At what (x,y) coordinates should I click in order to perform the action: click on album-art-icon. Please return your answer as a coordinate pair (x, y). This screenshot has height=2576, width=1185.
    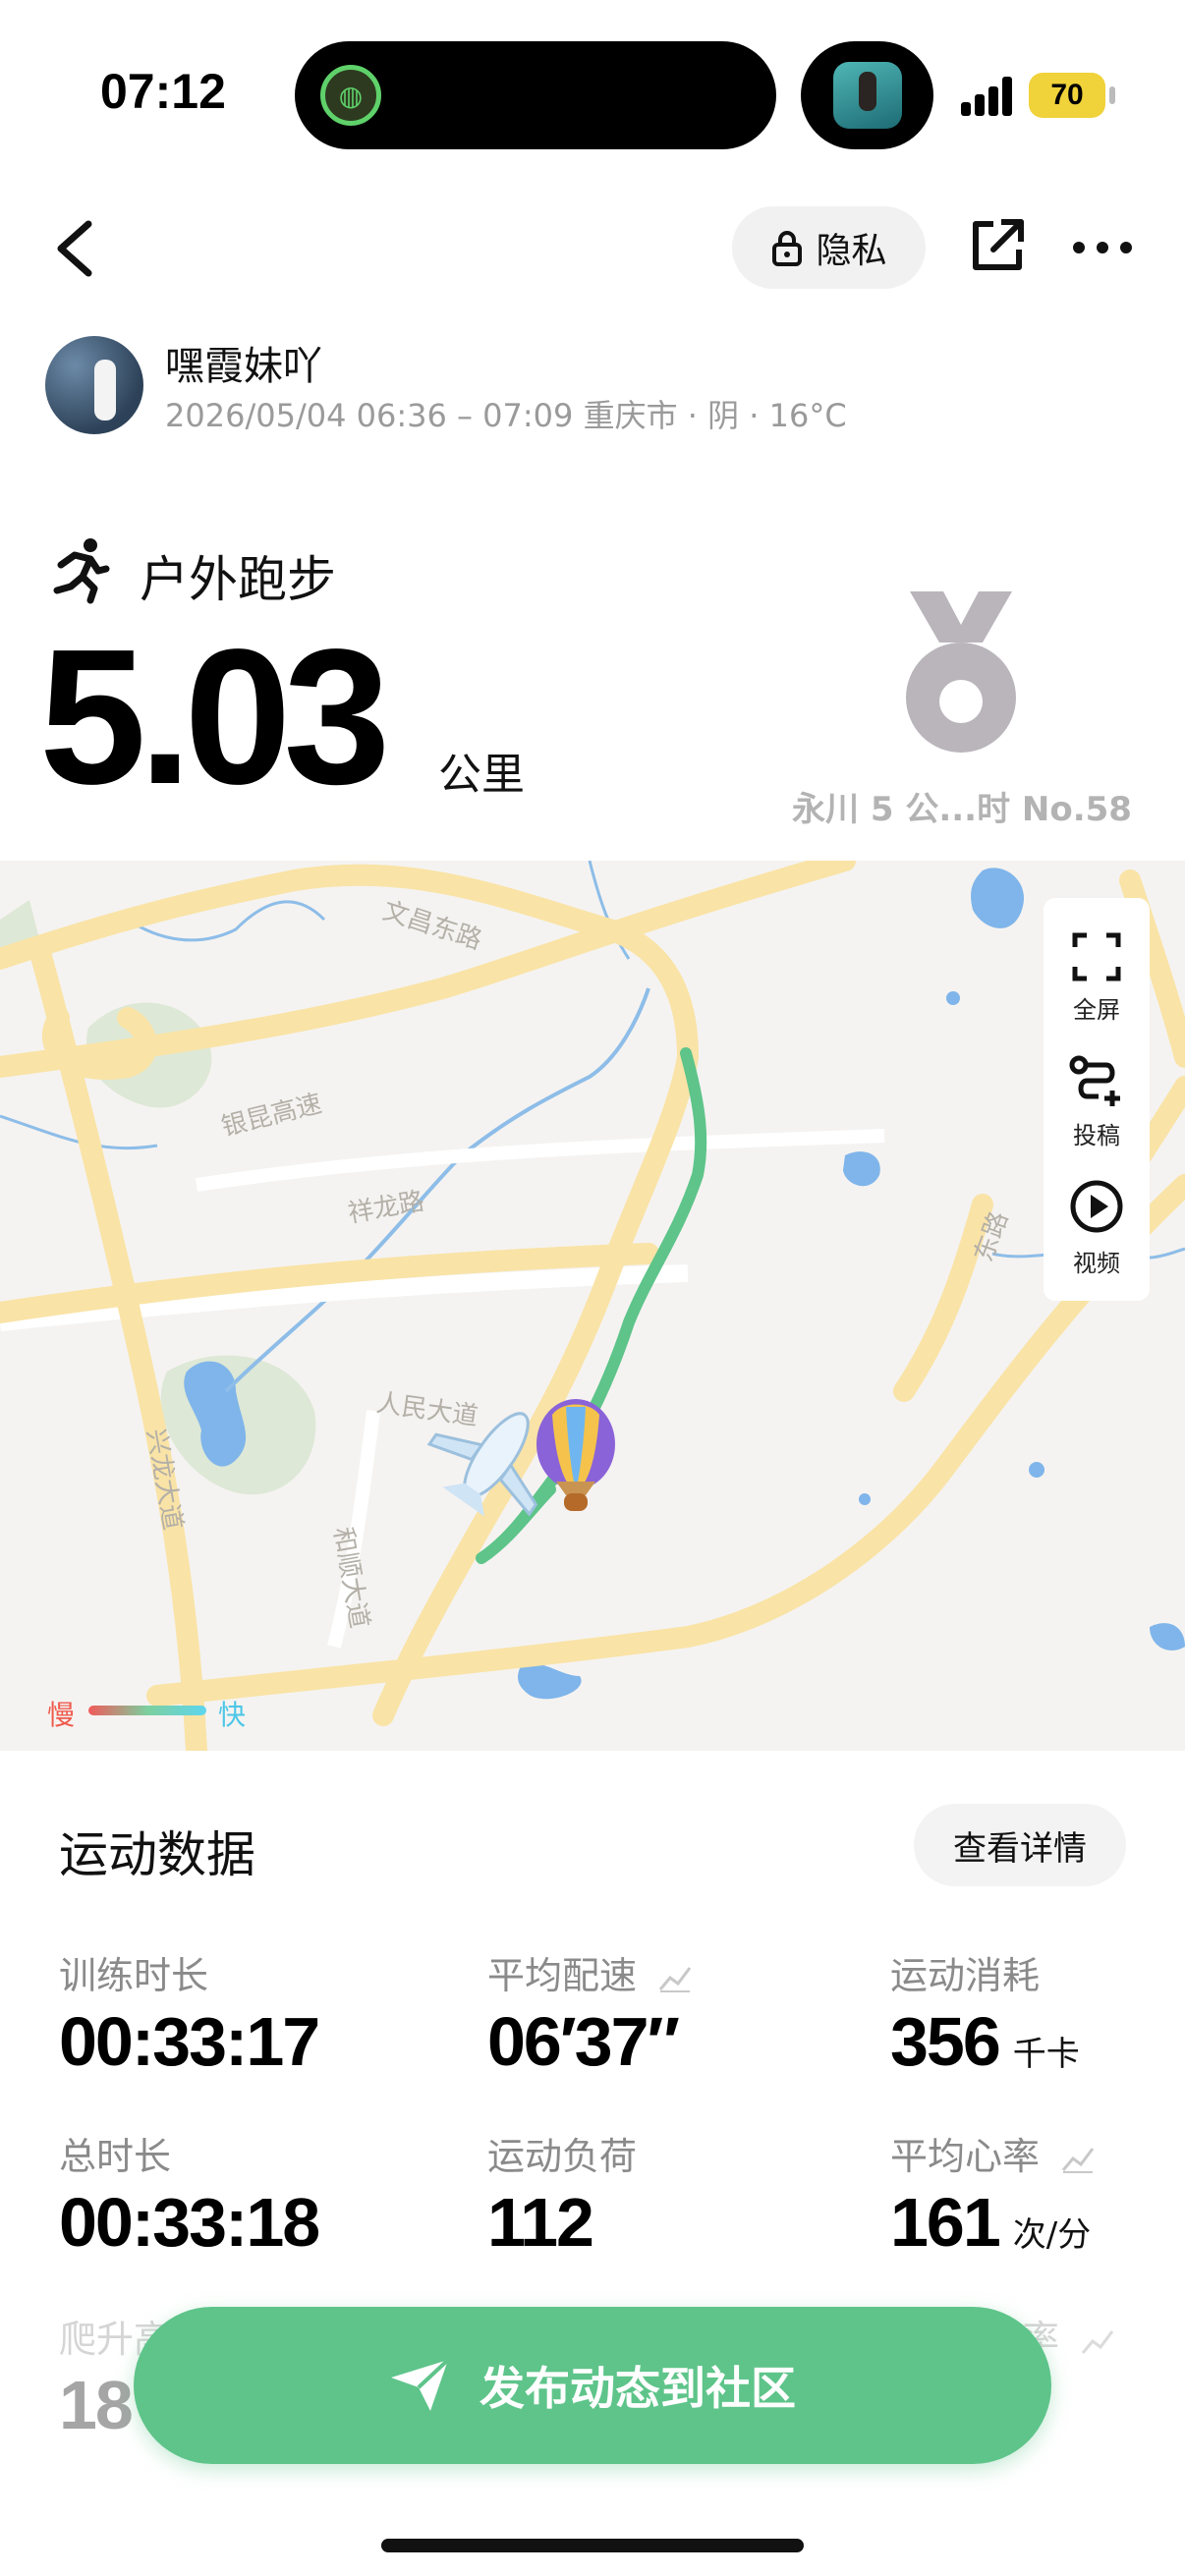
    Looking at the image, I should click on (868, 95).